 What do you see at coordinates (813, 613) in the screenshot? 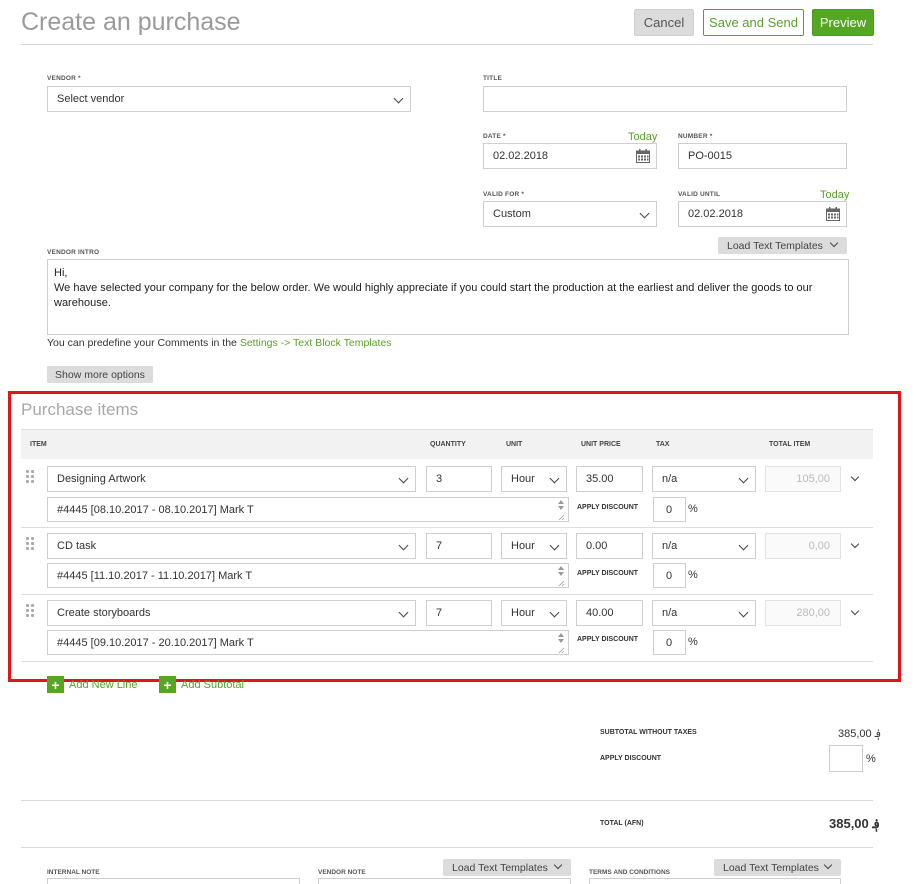
I see `total-item-value: 280,00` at bounding box center [813, 613].